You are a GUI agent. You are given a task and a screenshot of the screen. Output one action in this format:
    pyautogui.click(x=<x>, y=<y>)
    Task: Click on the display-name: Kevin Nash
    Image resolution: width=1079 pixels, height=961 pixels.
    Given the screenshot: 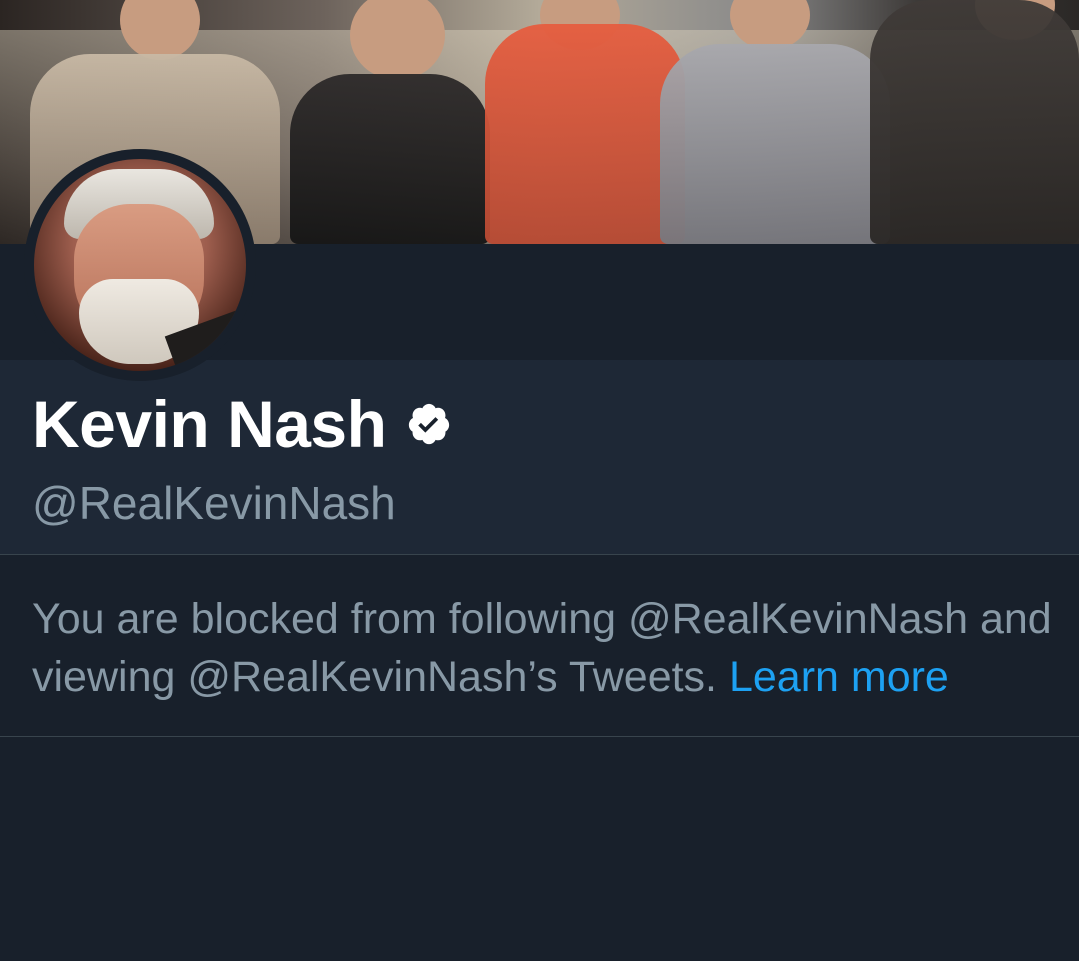 What is the action you would take?
    pyautogui.click(x=209, y=424)
    